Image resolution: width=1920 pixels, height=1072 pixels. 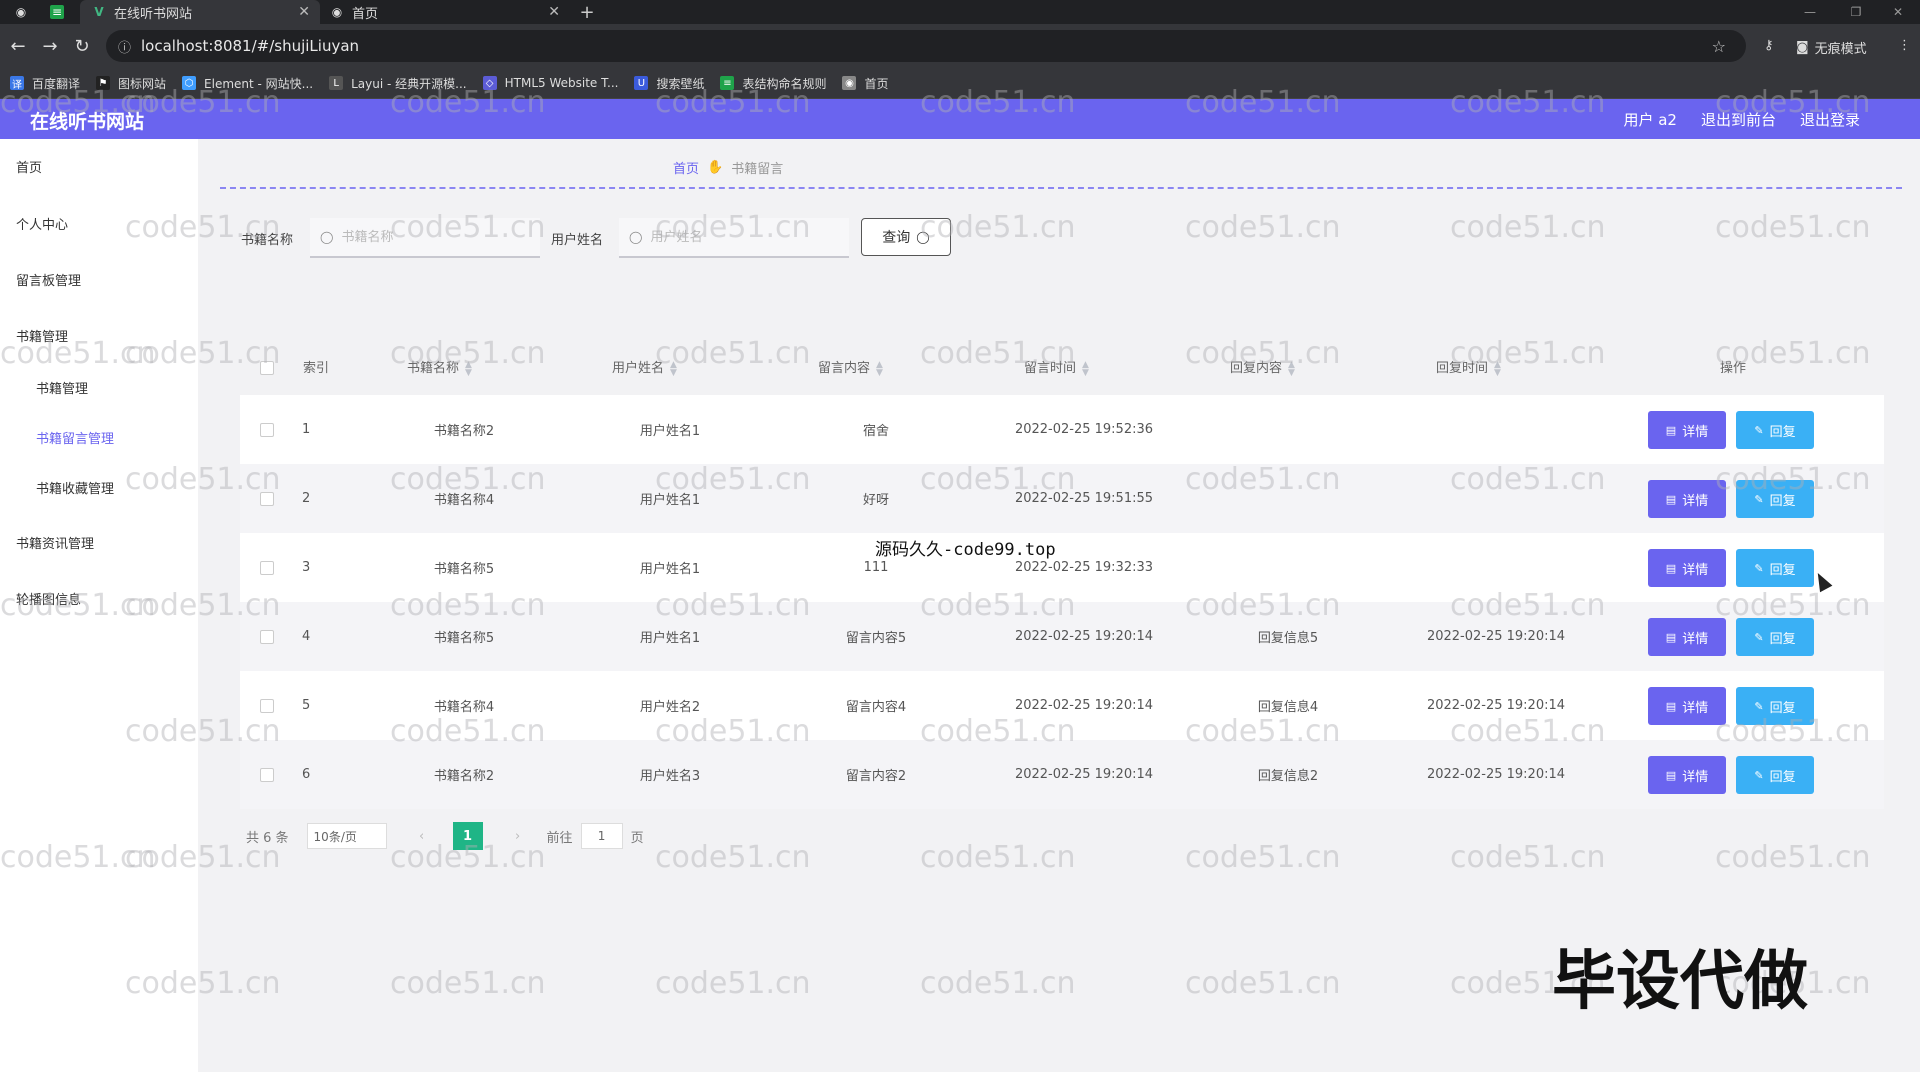 What do you see at coordinates (467, 836) in the screenshot?
I see `page-number-current: 1` at bounding box center [467, 836].